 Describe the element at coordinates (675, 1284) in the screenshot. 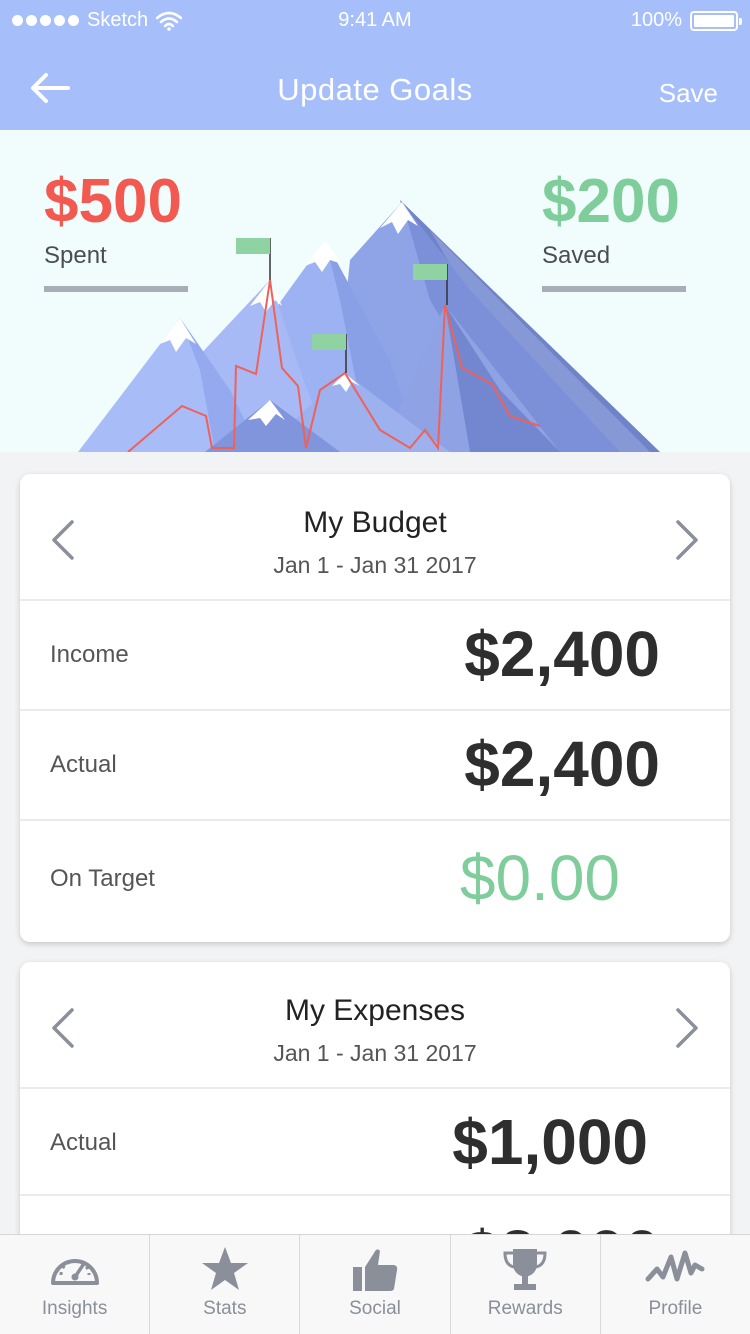

I see `tab-profile: Profile` at that location.